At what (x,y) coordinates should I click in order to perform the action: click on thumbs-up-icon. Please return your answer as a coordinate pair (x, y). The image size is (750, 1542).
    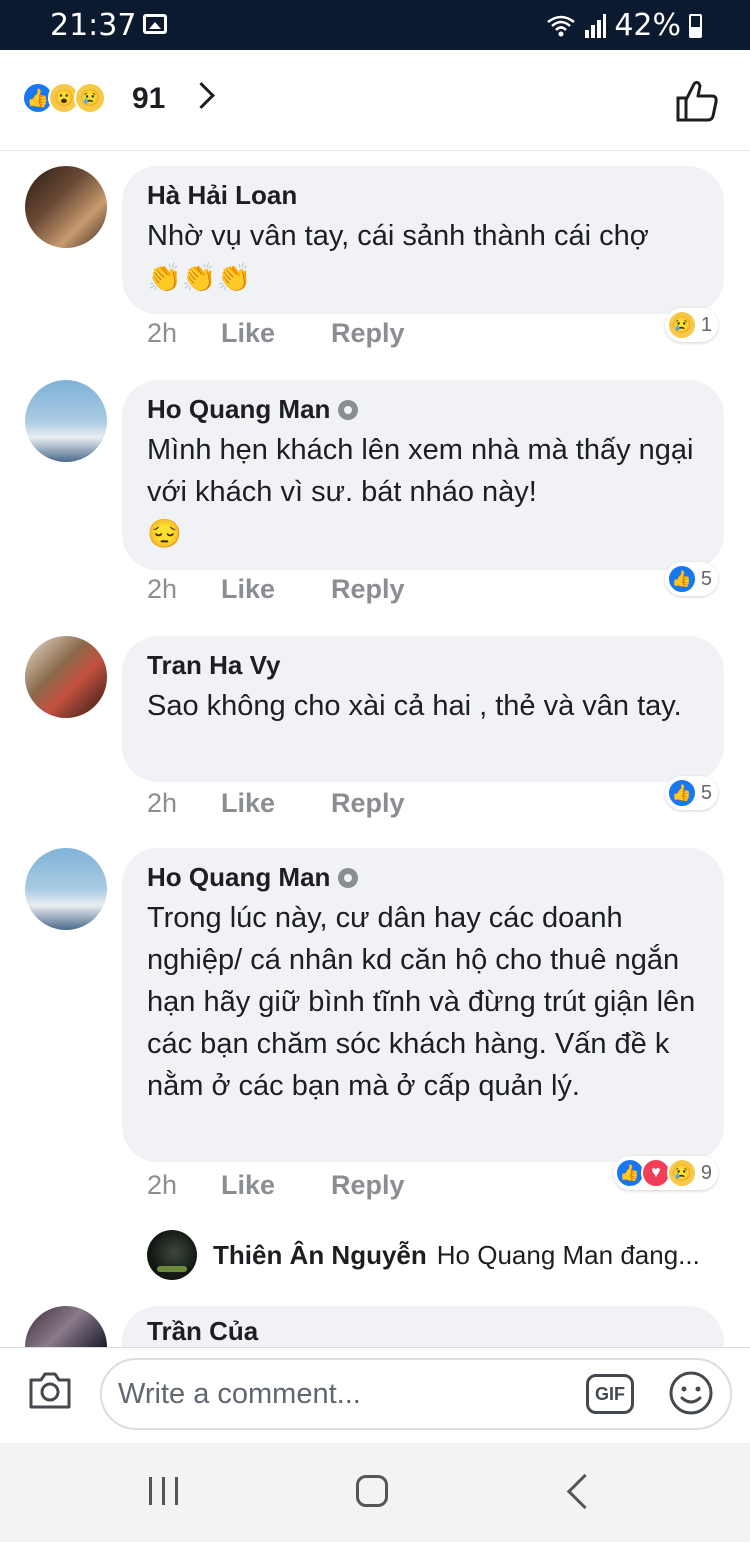
    Looking at the image, I should click on (697, 101).